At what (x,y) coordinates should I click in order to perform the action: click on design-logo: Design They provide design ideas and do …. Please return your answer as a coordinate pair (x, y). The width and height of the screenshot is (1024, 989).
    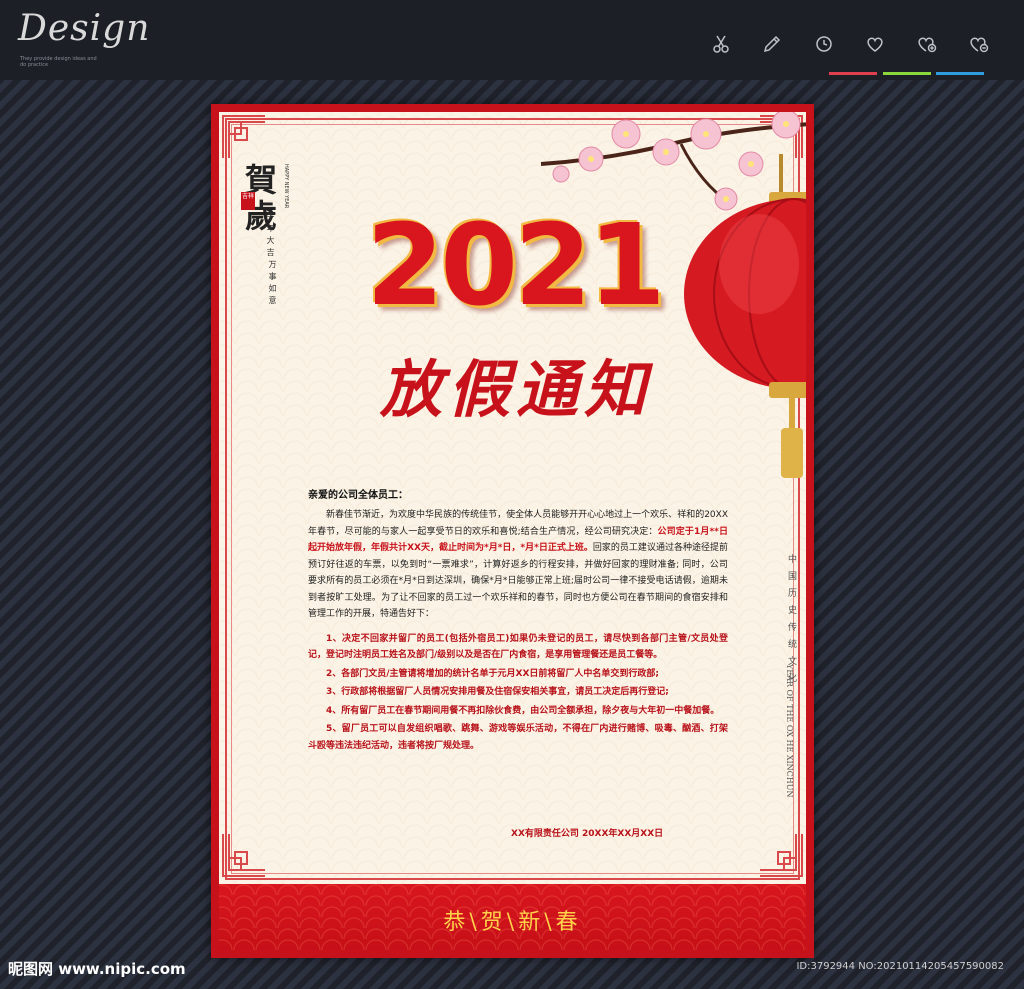
    Looking at the image, I should click on (84, 40).